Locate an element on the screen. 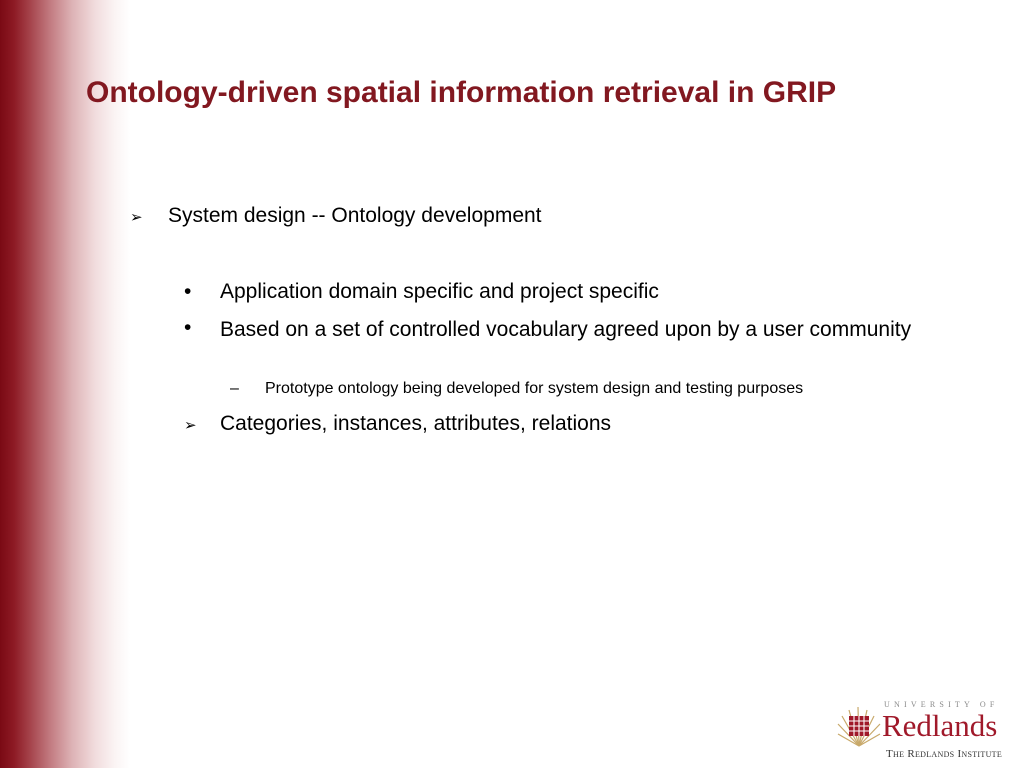 The height and width of the screenshot is (768, 1024). logo-emblem-icon is located at coordinates (859, 726).